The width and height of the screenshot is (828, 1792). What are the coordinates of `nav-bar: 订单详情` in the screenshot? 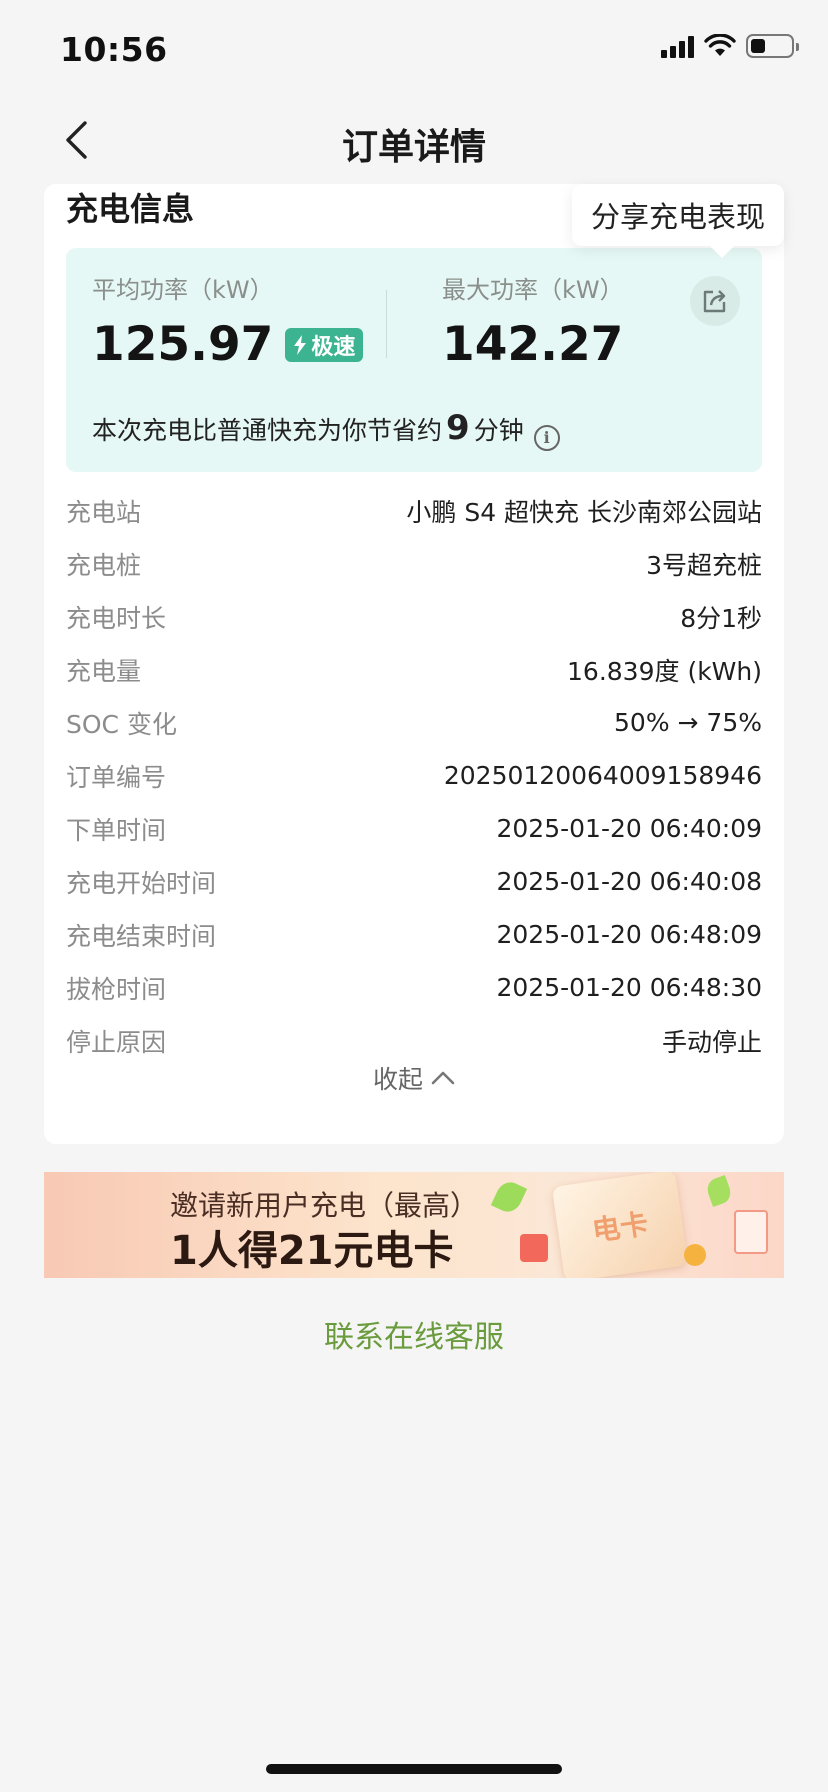 It's located at (414, 140).